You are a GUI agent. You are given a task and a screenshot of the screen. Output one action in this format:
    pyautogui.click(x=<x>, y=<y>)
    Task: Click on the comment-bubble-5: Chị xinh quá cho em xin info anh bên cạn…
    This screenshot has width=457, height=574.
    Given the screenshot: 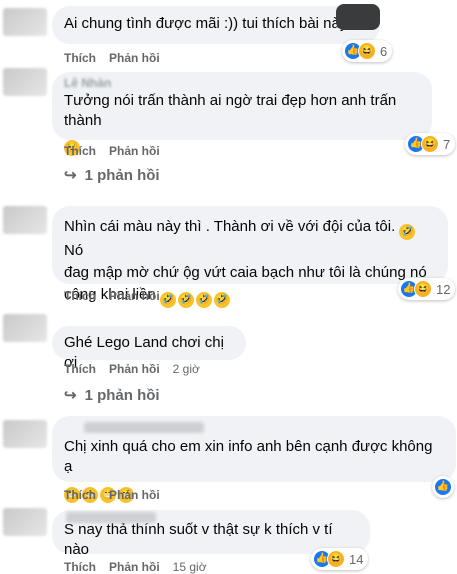 What is the action you would take?
    pyautogui.click(x=254, y=459)
    